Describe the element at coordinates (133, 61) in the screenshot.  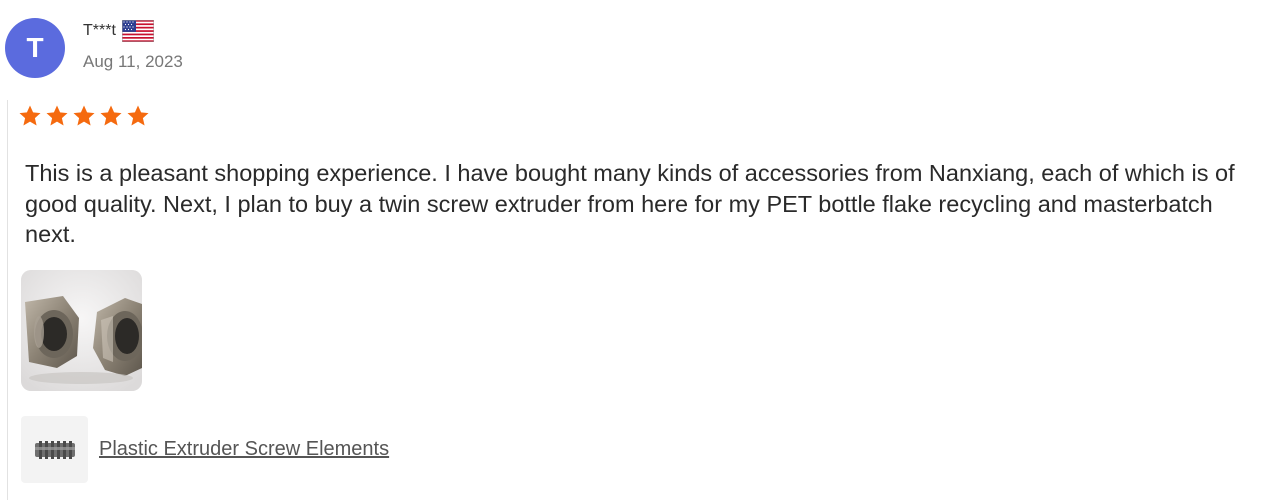
I see `review-date: Aug 11, 2023` at that location.